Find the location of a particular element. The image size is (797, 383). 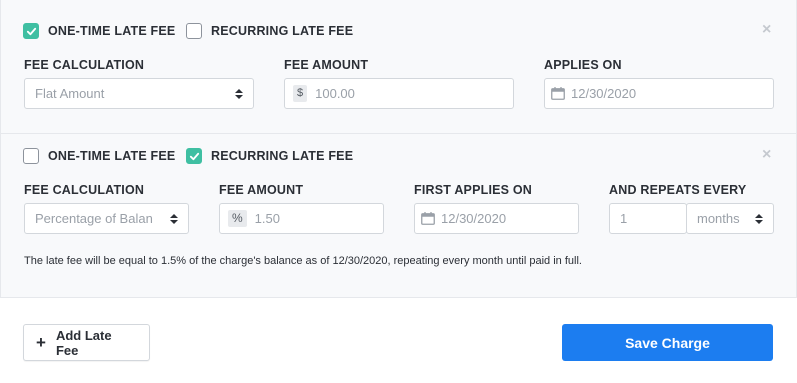

repeats-count-placeholder: 1 is located at coordinates (624, 218).